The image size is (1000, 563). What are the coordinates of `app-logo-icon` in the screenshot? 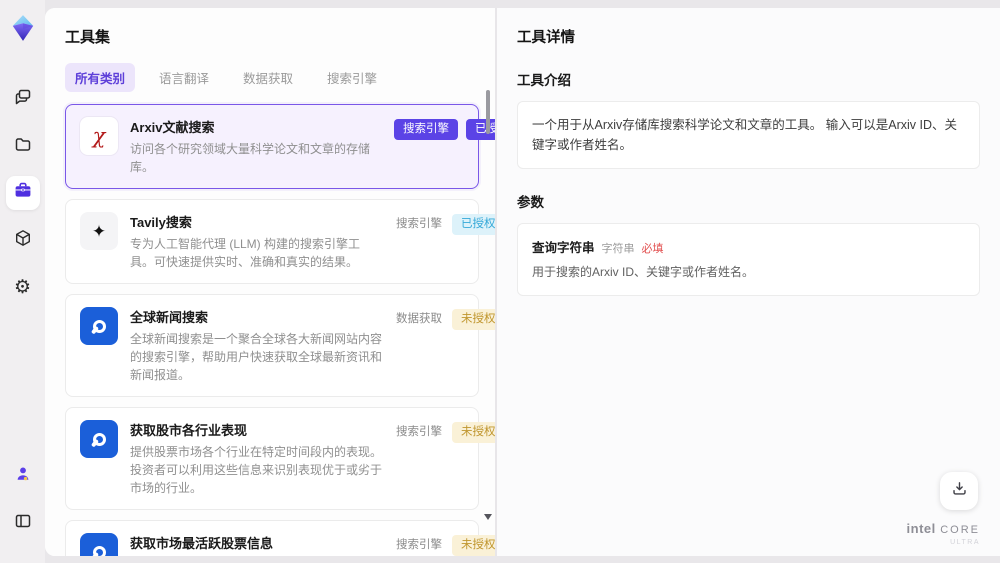 It's located at (23, 28).